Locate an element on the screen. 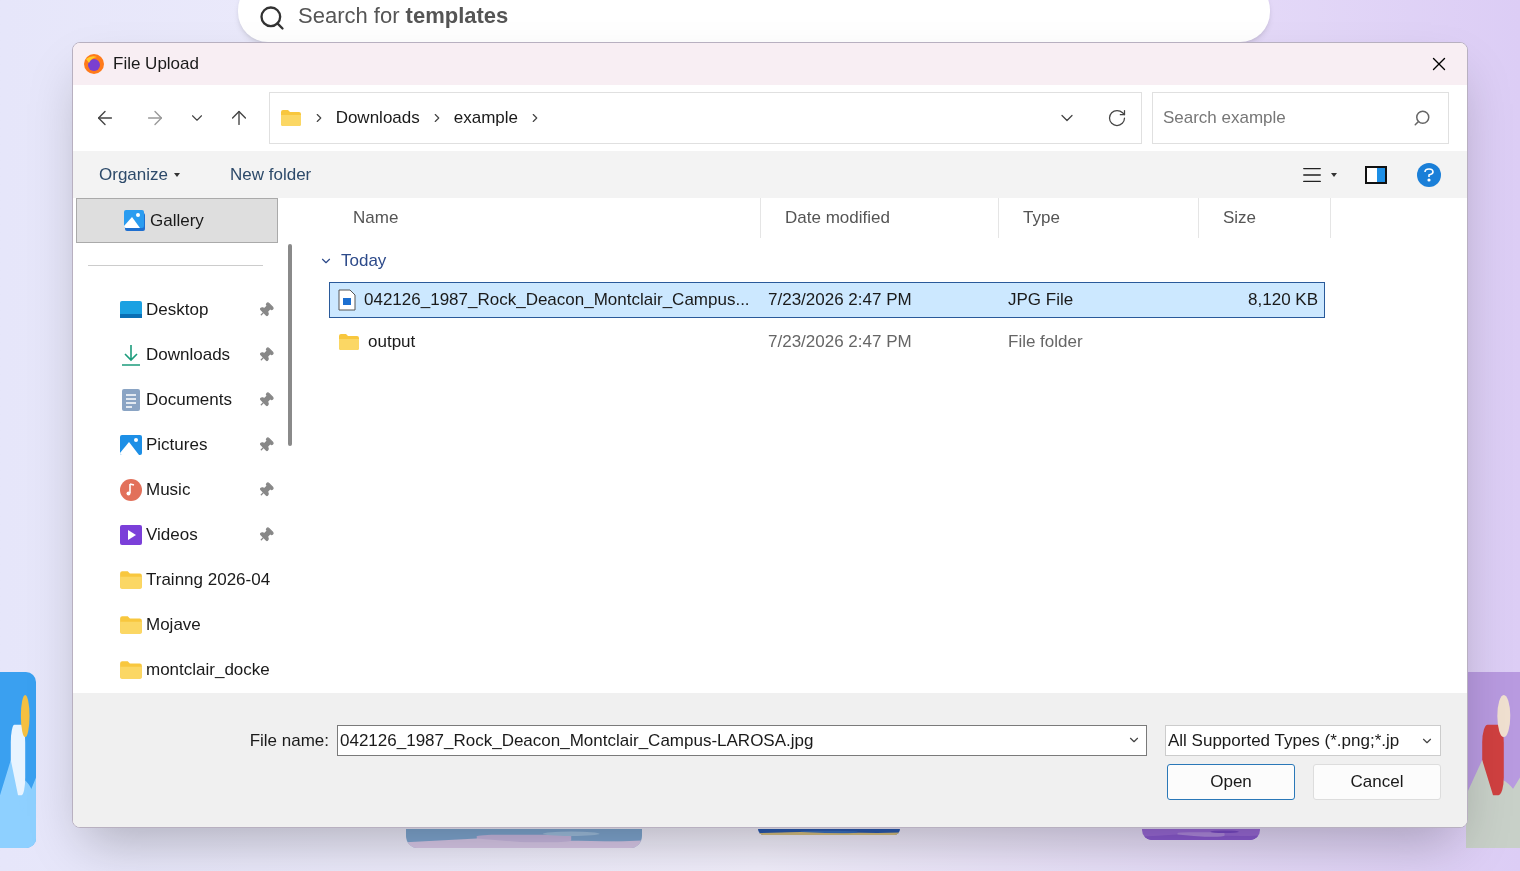 The image size is (1520, 871). file-row: output 7/23/2026 2:47 PM File folder is located at coordinates (827, 342).